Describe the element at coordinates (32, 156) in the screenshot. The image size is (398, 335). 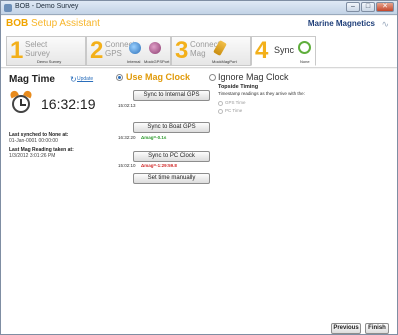
I see `last-reading-value: 1/3/2012 3:01:26 PM` at that location.